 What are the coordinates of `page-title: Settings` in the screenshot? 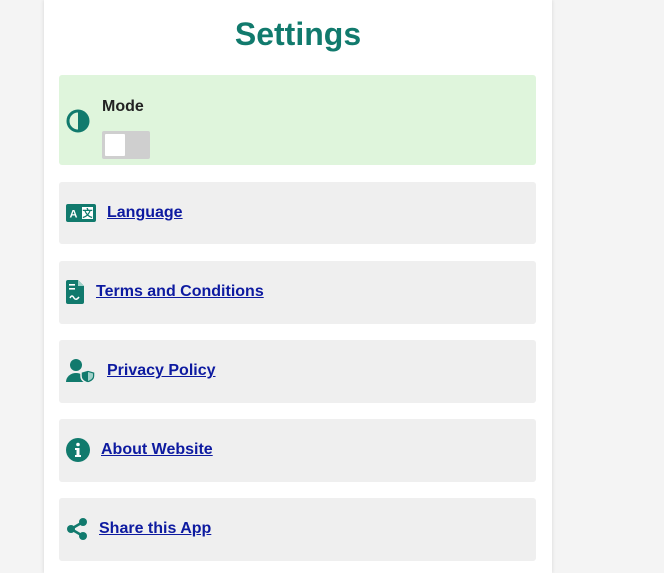 It's located at (298, 34).